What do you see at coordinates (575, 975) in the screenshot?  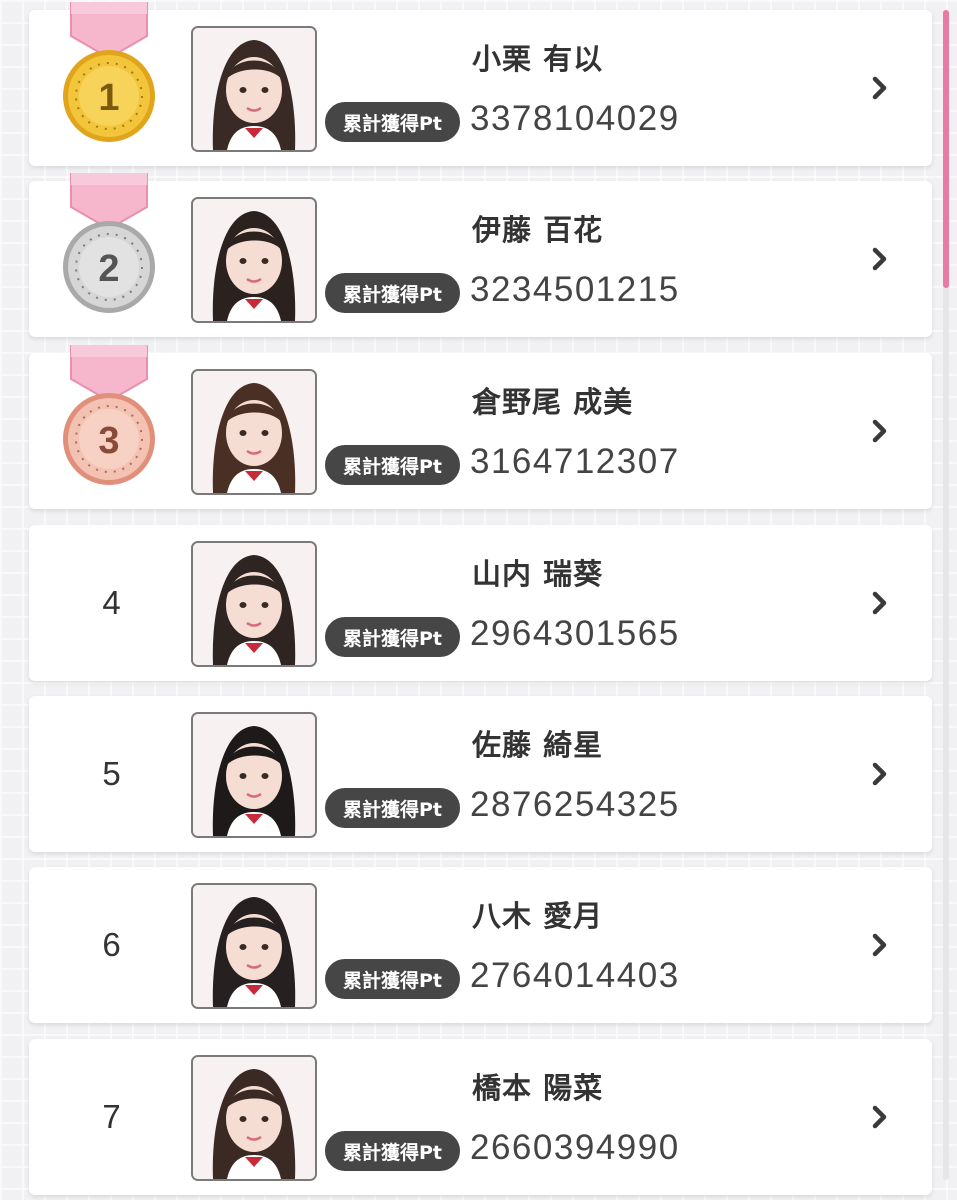 I see `points-value: 2764014403` at bounding box center [575, 975].